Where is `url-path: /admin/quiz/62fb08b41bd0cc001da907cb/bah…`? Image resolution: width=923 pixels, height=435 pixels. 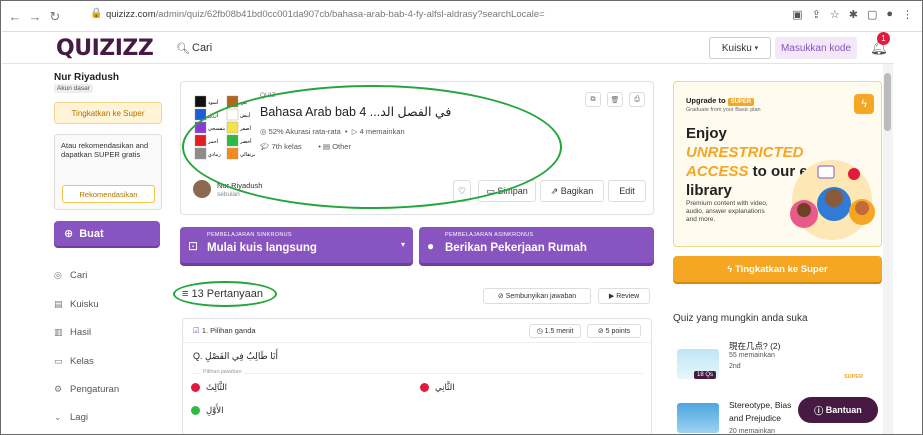
url-path: /admin/quiz/62fb08b41bd0cc001da907cb/bah… is located at coordinates (350, 14).